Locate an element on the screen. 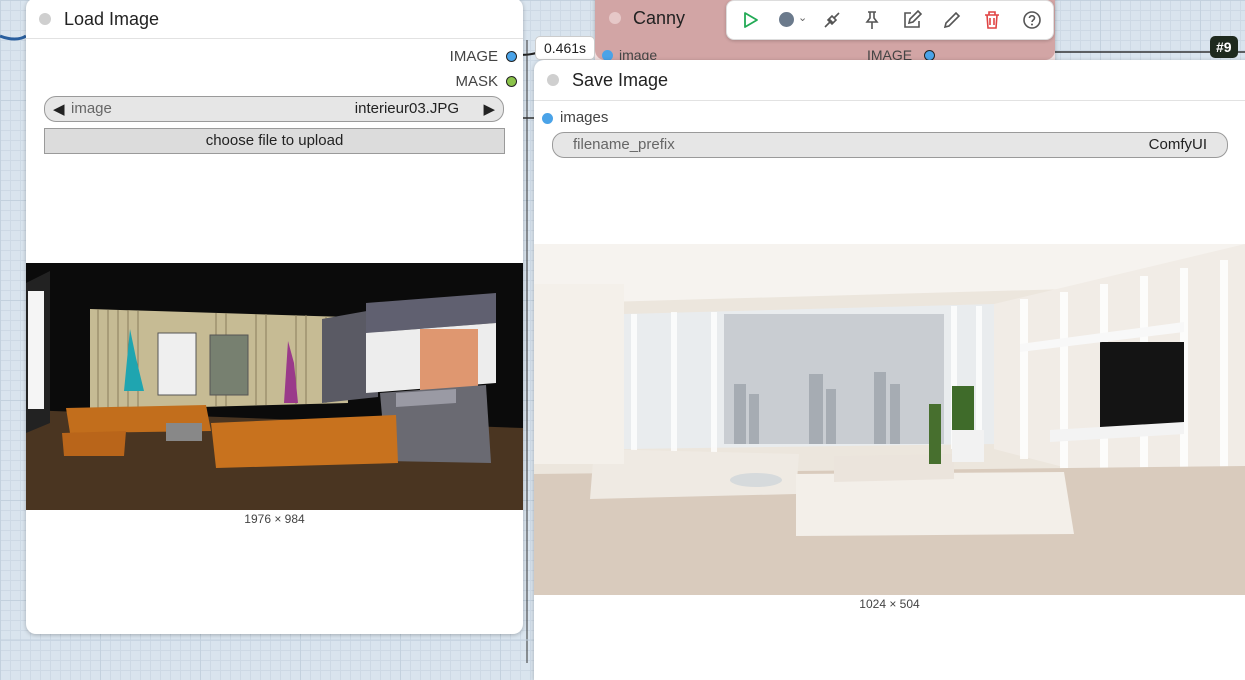  canny-collapse-dot is located at coordinates (615, 18).